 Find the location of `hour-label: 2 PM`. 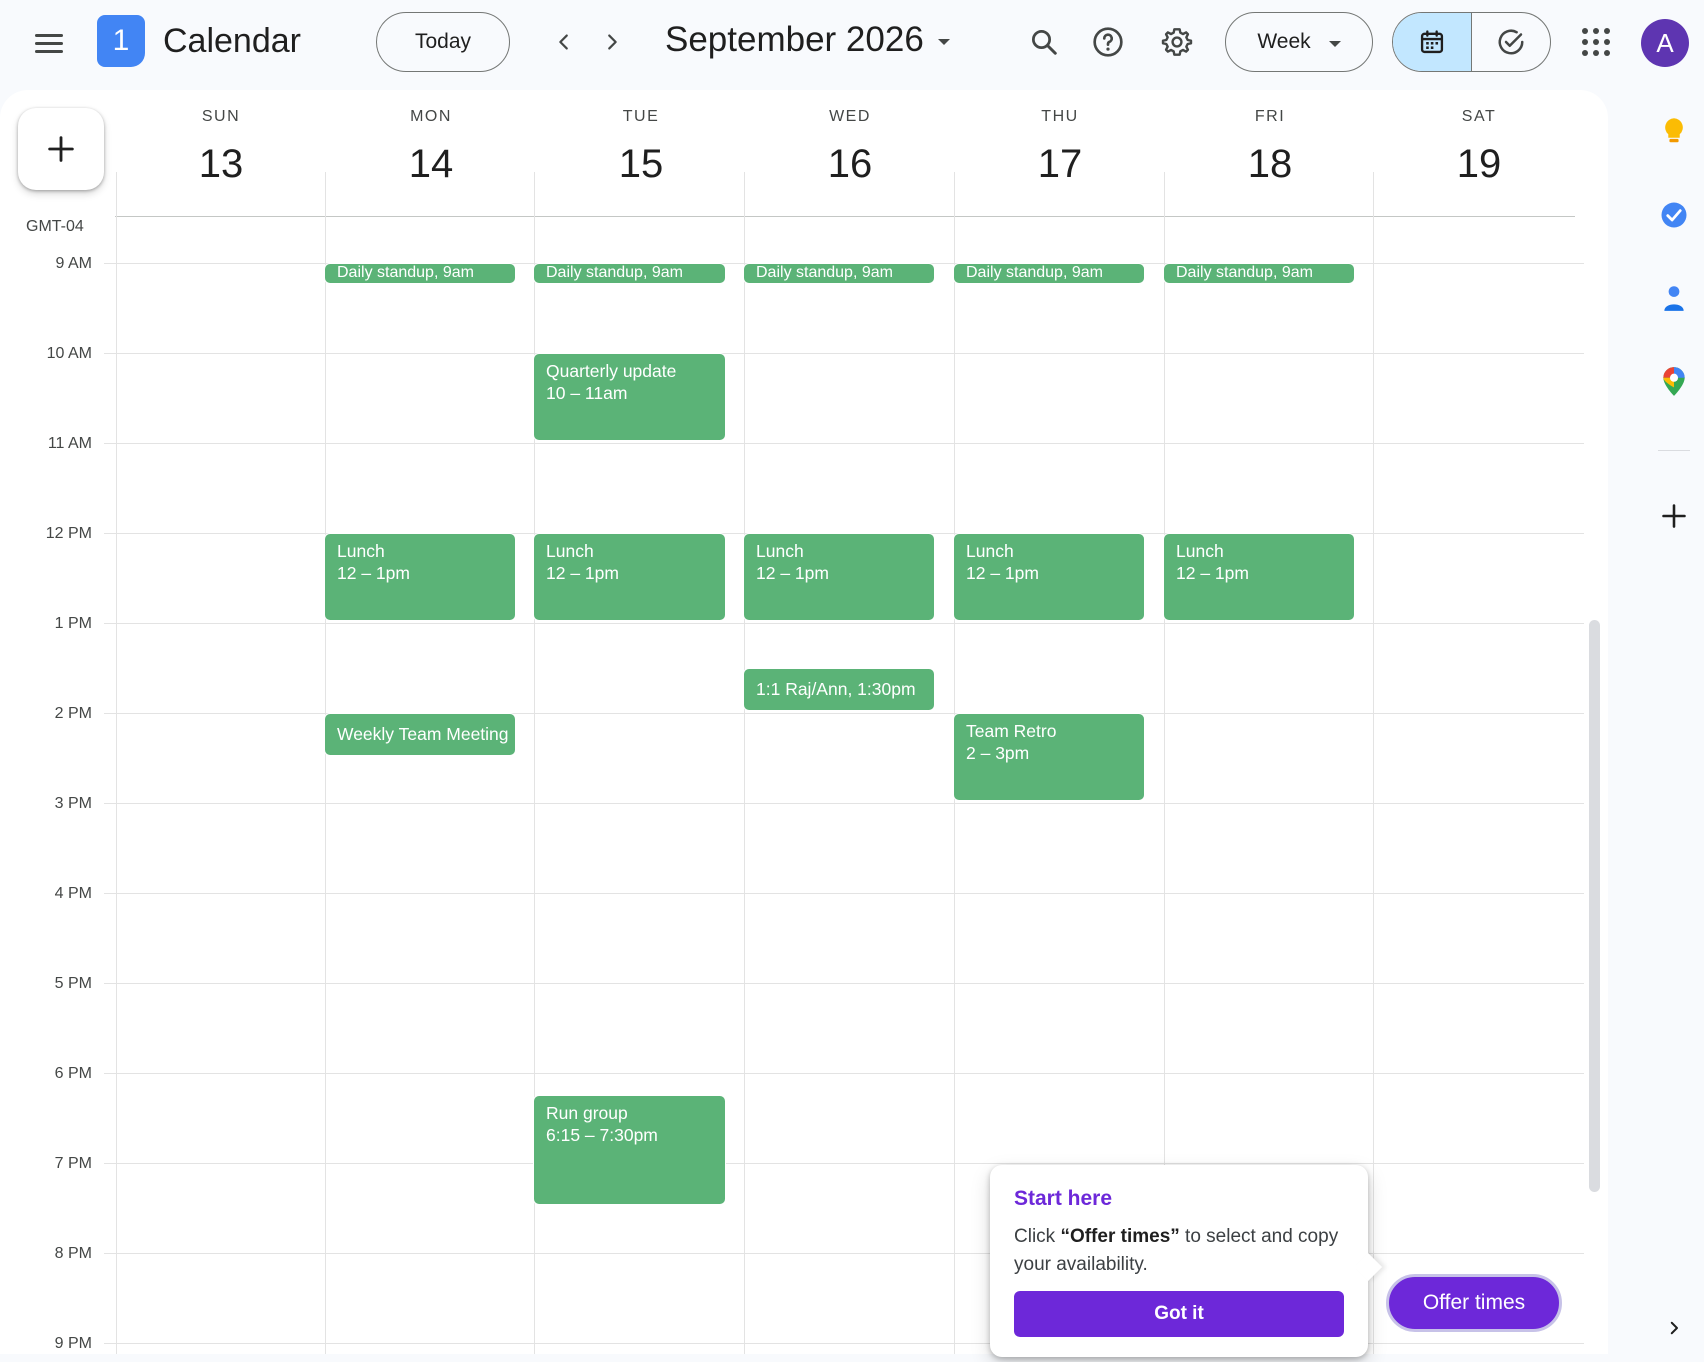

hour-label: 2 PM is located at coordinates (73, 713).